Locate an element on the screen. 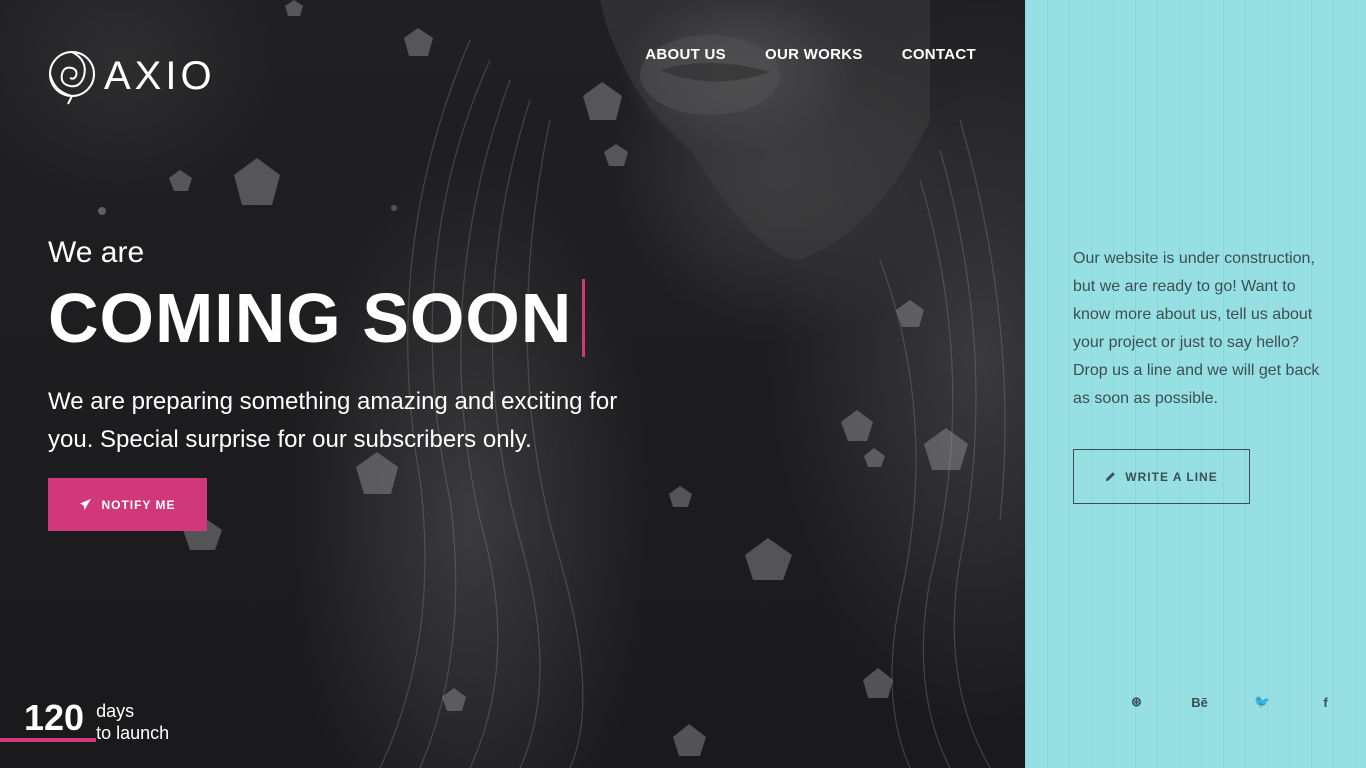  brand-name: AXIO is located at coordinates (160, 76).